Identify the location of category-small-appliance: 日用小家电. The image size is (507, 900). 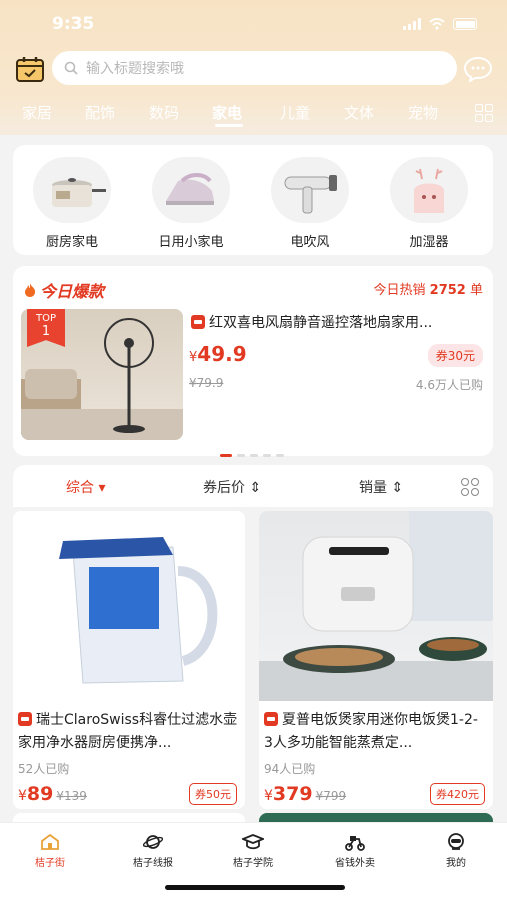
(191, 203).